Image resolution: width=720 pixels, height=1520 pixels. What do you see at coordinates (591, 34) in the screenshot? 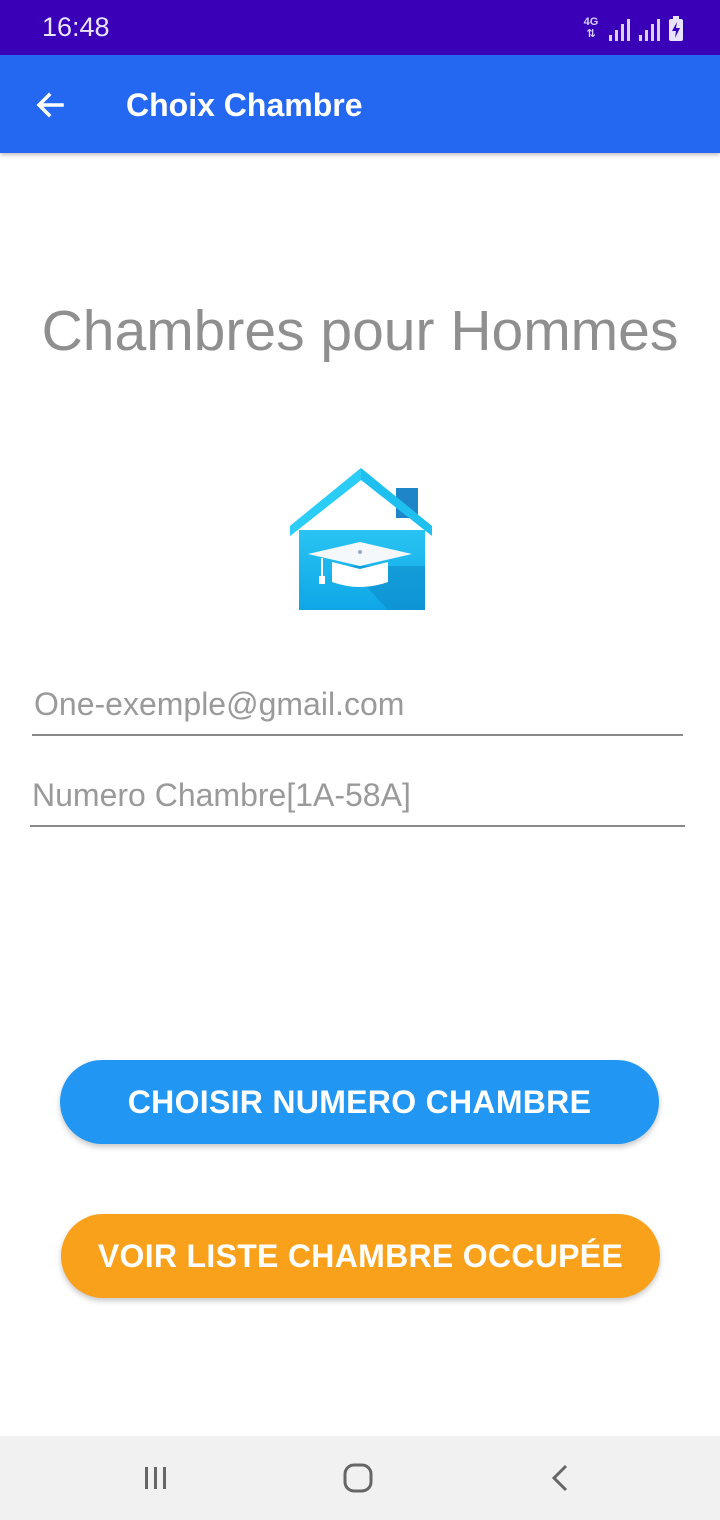
I see `data-arrows-icon: ⇅` at bounding box center [591, 34].